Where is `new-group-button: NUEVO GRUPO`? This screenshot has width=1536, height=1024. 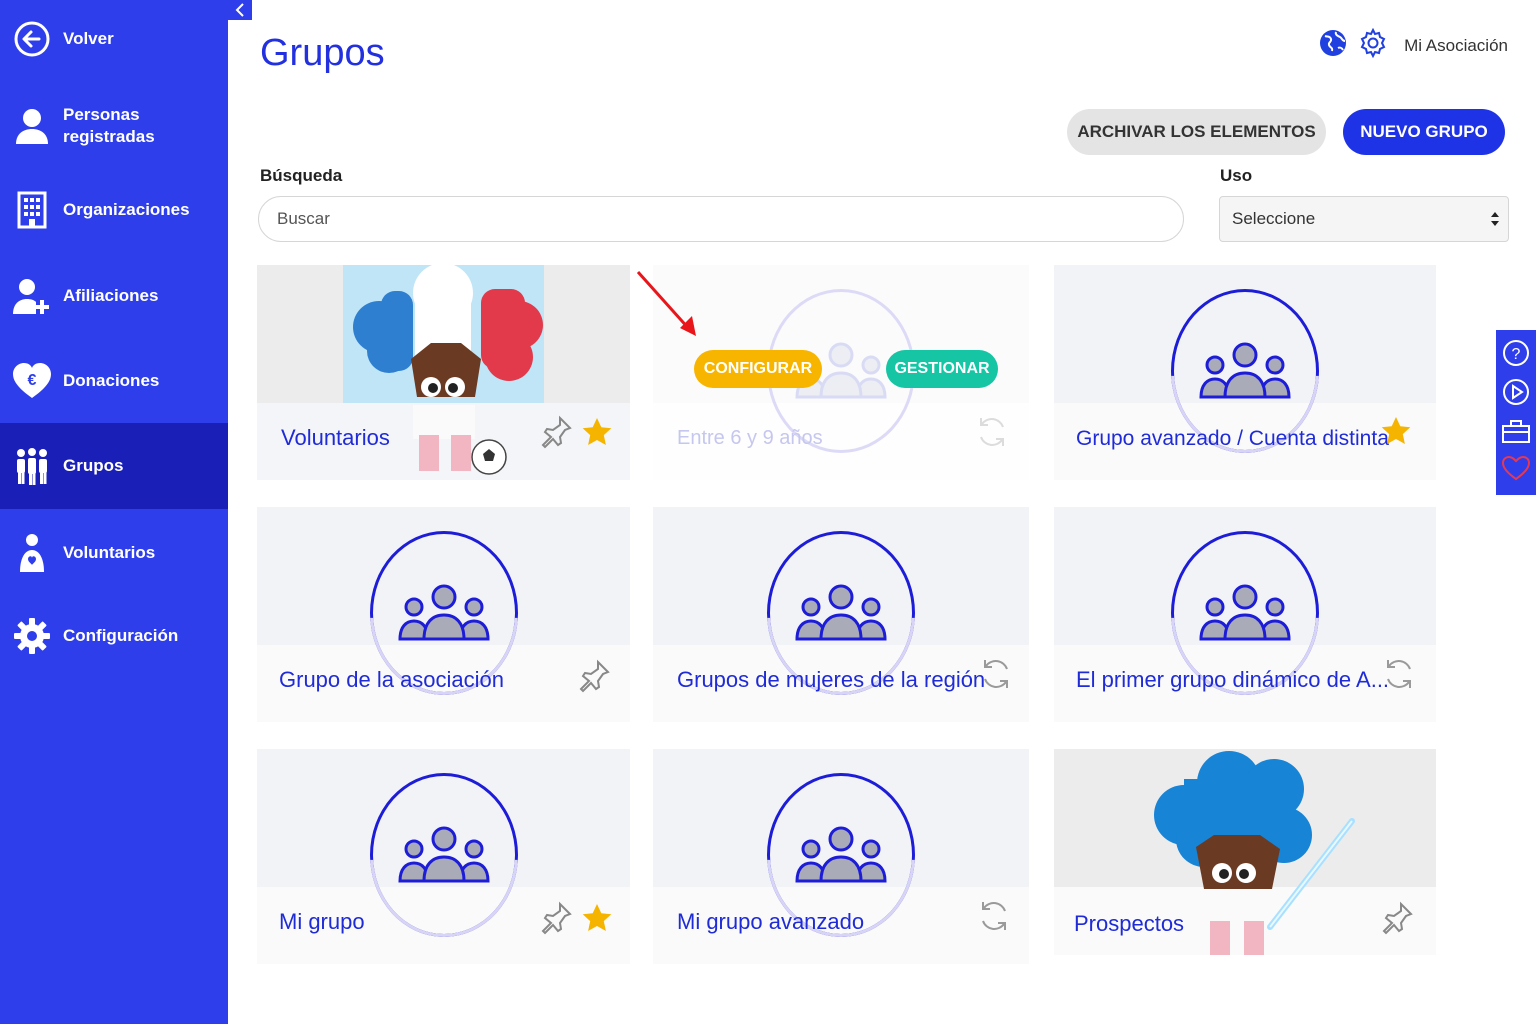
new-group-button: NUEVO GRUPO is located at coordinates (1424, 132).